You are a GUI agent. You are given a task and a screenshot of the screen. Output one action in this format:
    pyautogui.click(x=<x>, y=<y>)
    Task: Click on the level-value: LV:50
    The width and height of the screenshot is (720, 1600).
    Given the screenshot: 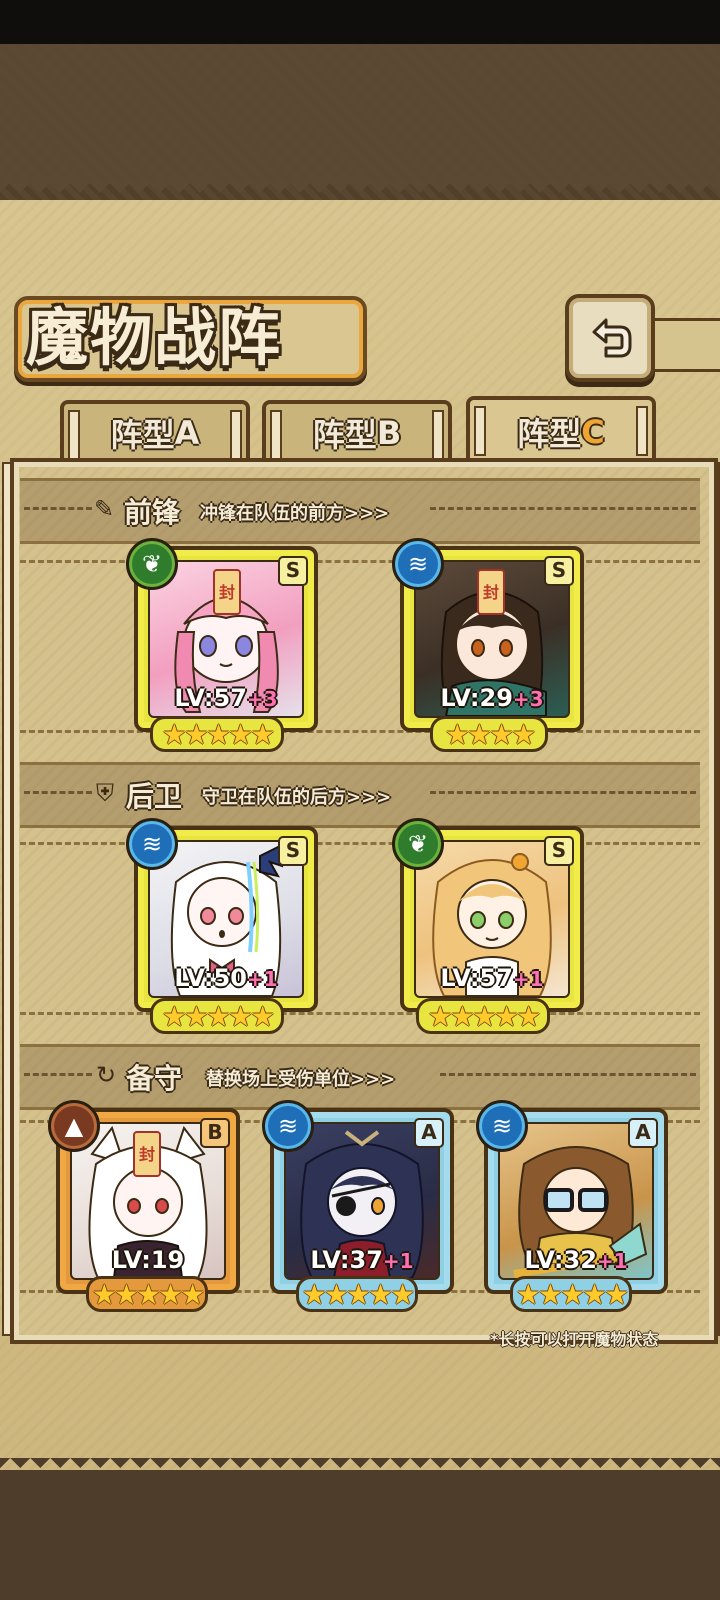 What is the action you would take?
    pyautogui.click(x=210, y=978)
    